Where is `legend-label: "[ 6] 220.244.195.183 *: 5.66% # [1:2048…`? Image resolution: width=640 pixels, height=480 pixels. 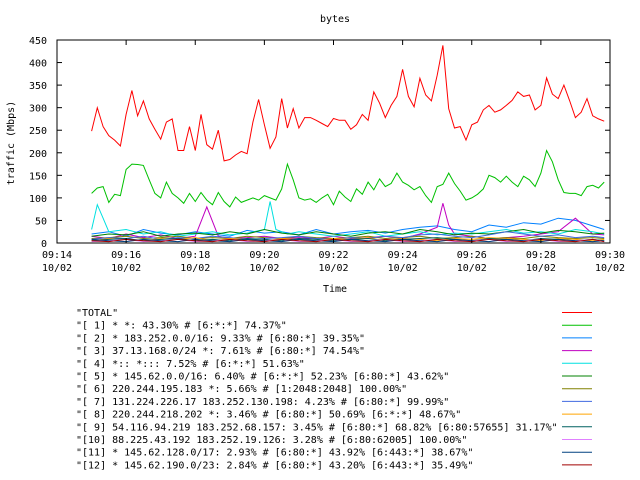
legend-label: "[ 6] 220.244.195.183 *: 5.66% # [1:2048… is located at coordinates (241, 389).